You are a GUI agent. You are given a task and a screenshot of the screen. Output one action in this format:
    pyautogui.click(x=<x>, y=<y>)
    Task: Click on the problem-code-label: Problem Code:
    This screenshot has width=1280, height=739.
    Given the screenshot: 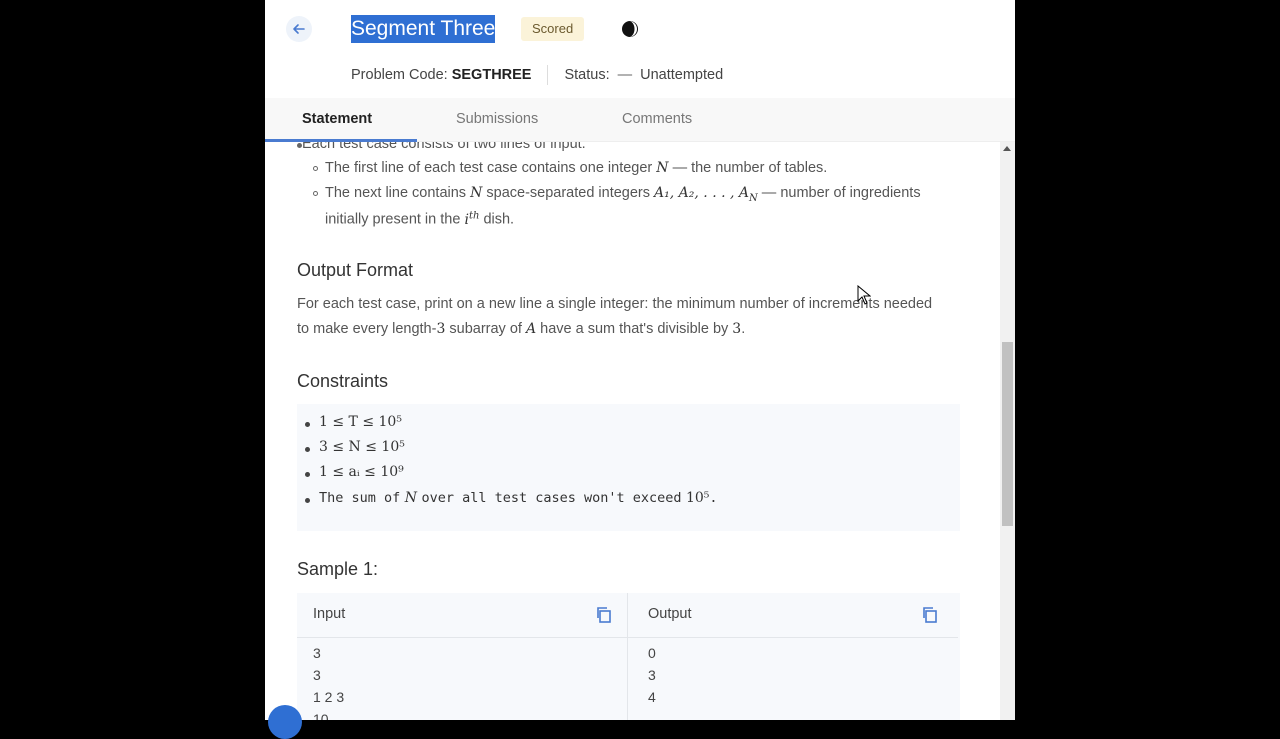 What is the action you would take?
    pyautogui.click(x=399, y=75)
    